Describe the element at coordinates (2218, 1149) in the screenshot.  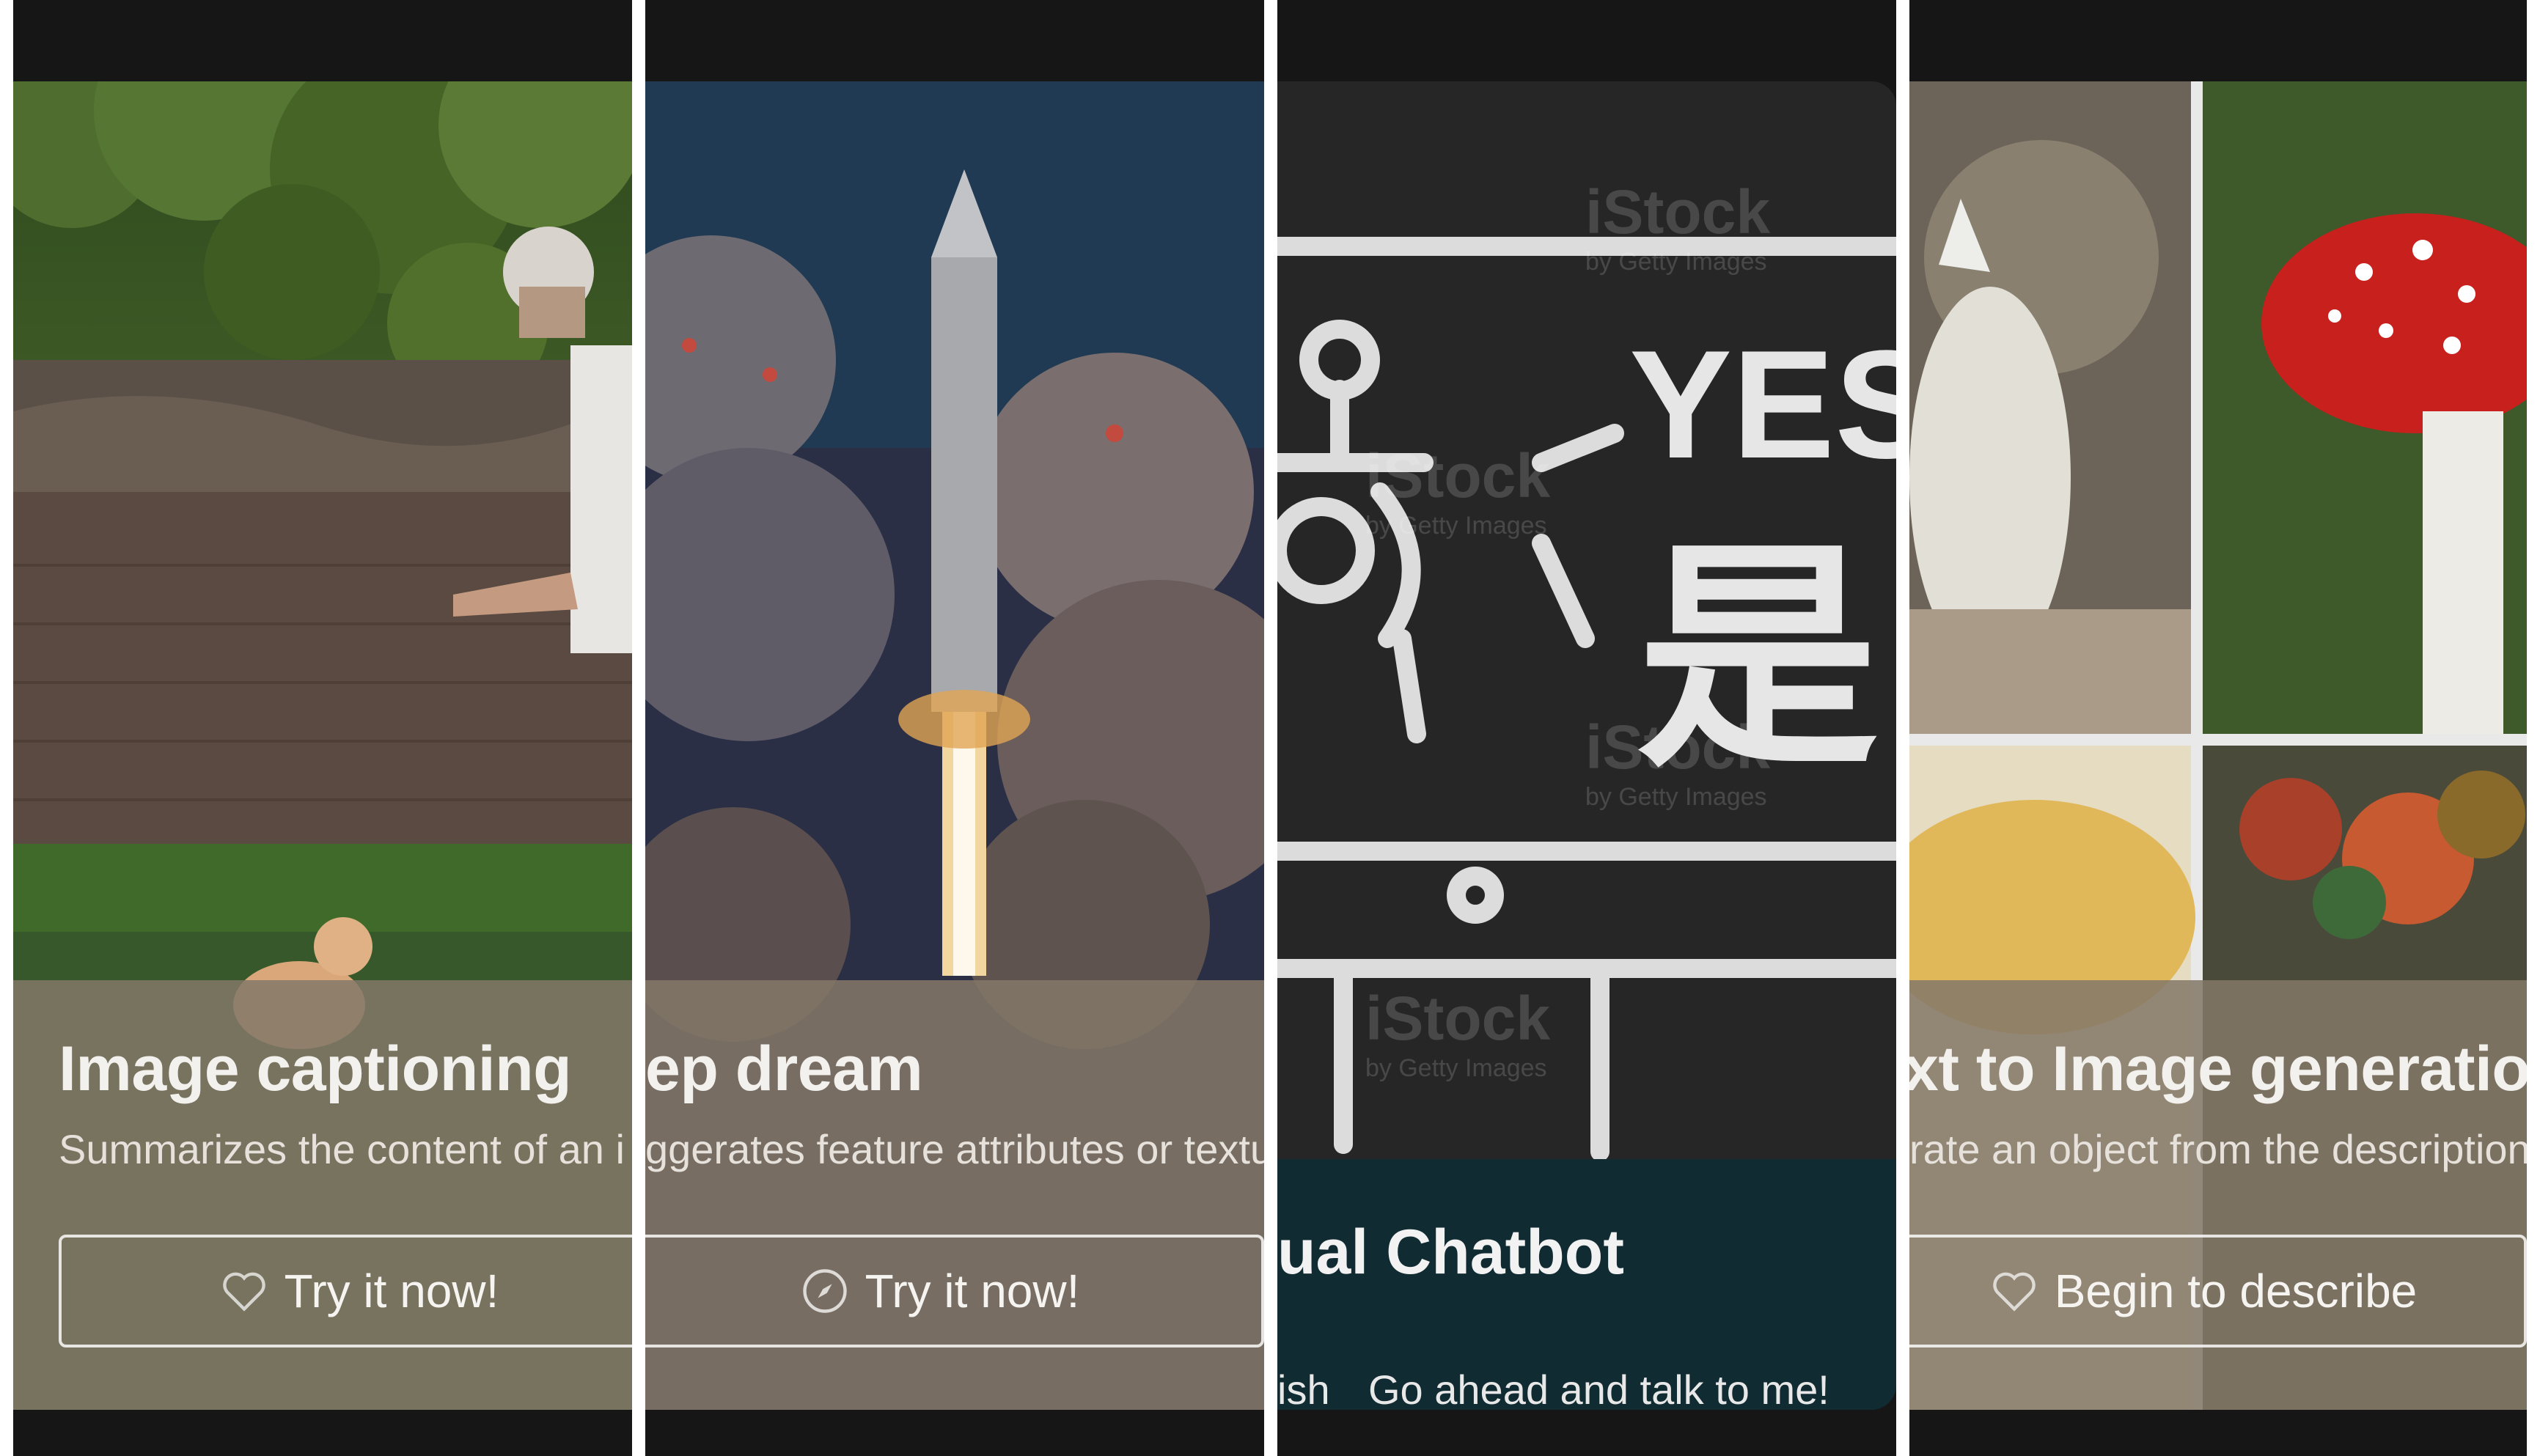
I see `card-subtitle: rate an object from the description` at that location.